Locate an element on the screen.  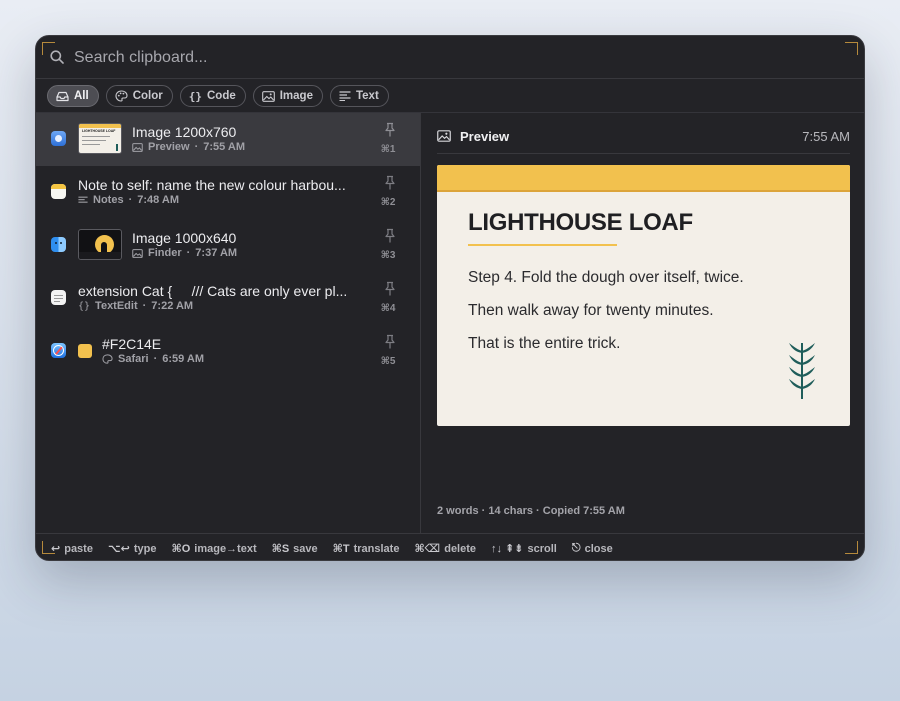
filter-chip-color: Color is located at coordinates (139, 96).